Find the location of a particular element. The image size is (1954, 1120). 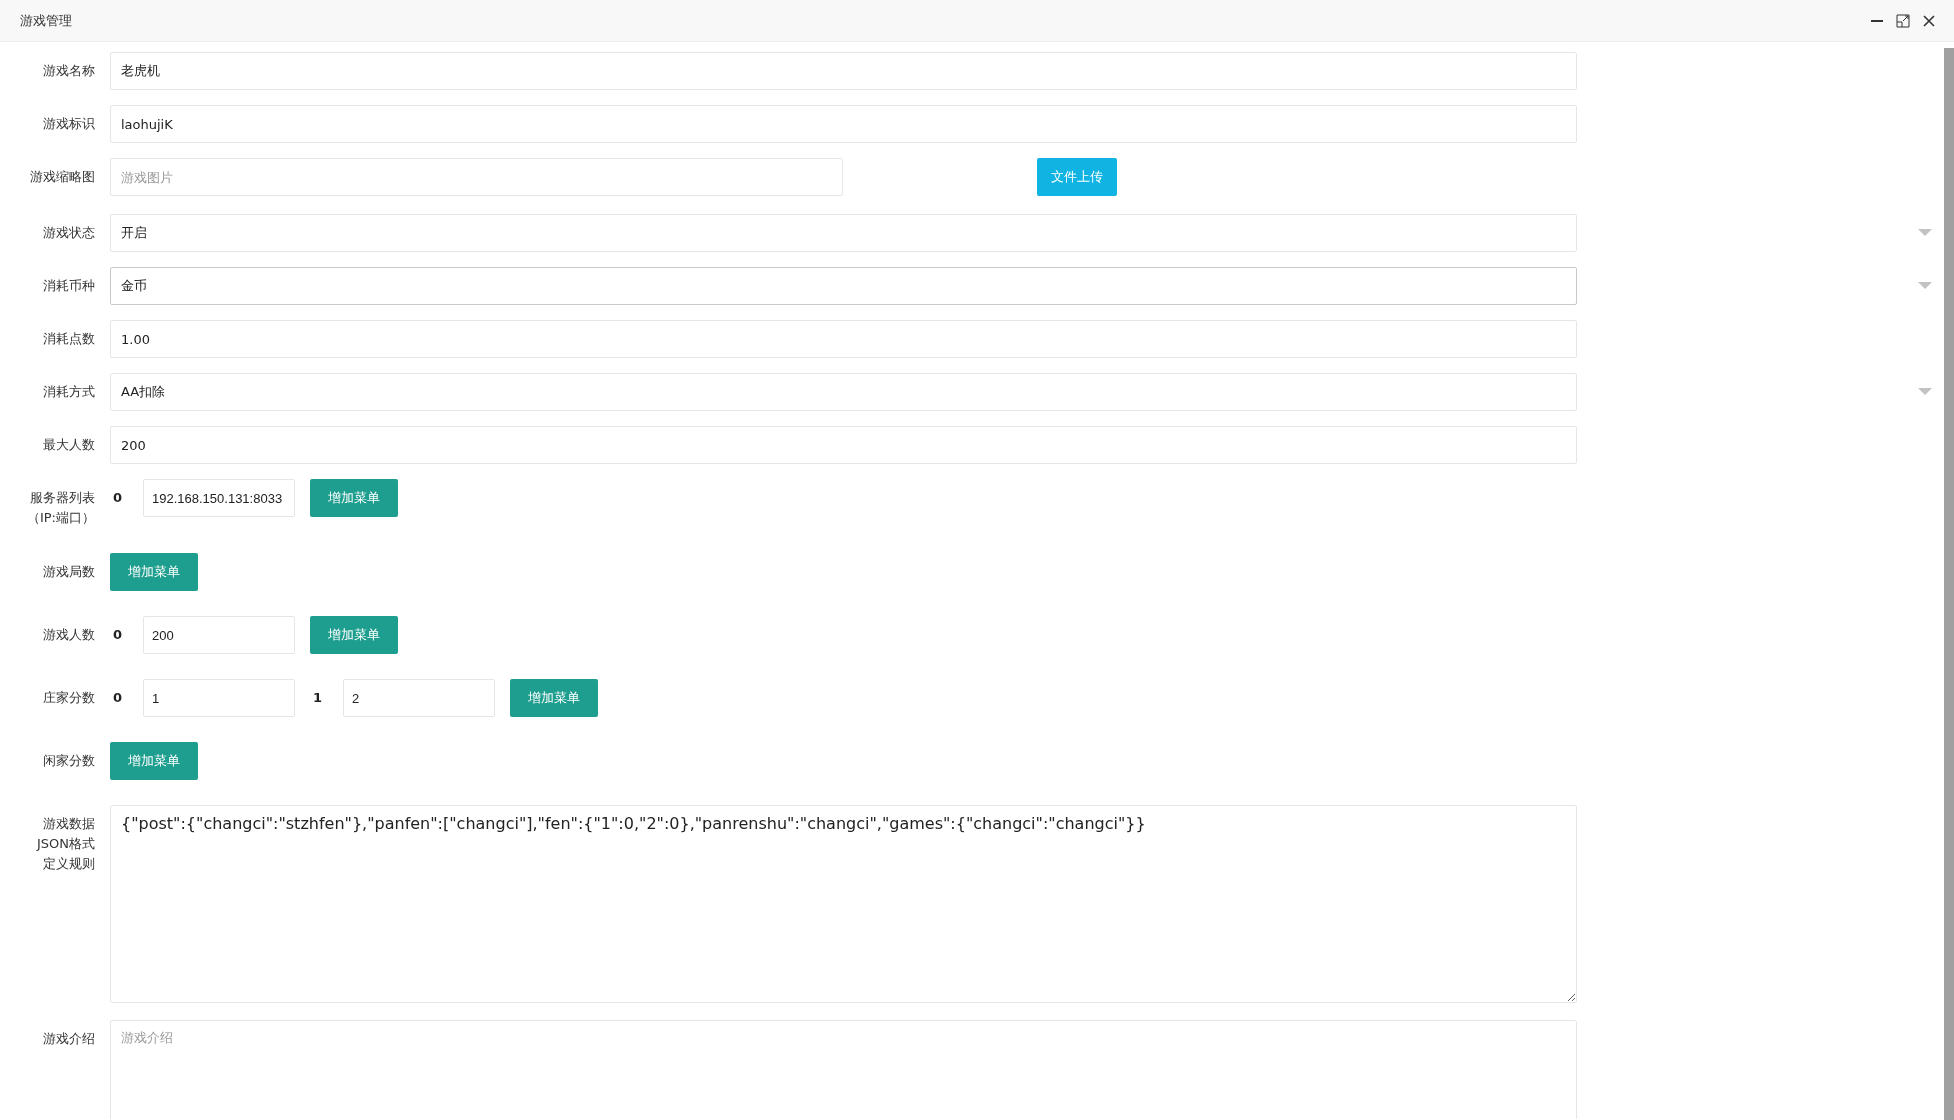

index-number: 1 is located at coordinates (318, 698).